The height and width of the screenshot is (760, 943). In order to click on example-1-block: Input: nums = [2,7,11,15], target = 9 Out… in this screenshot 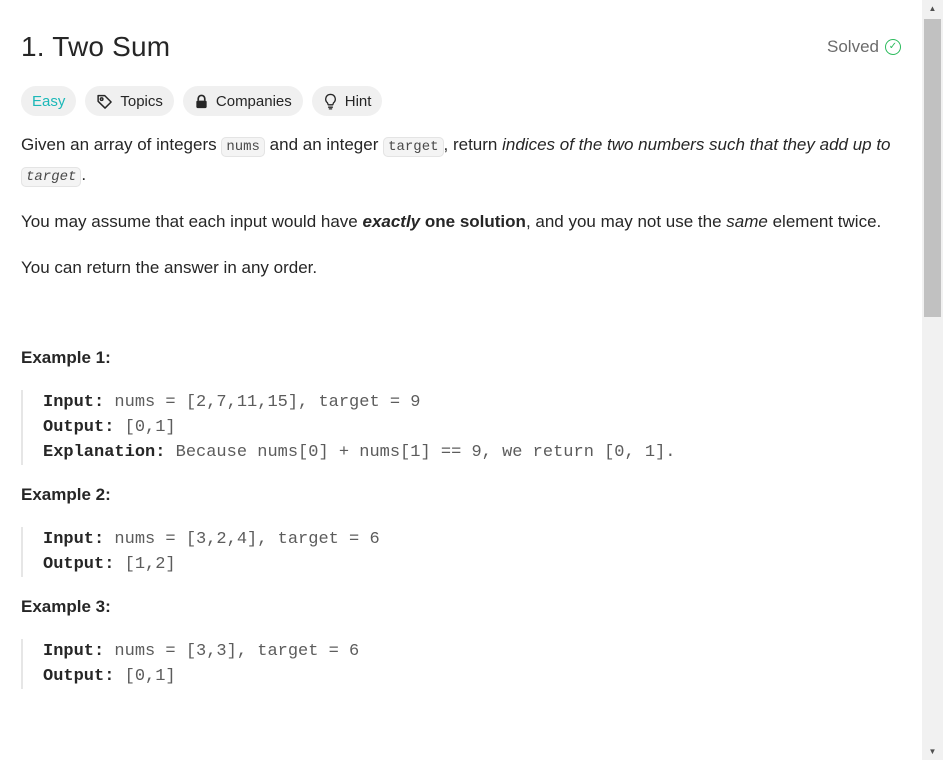, I will do `click(461, 427)`.